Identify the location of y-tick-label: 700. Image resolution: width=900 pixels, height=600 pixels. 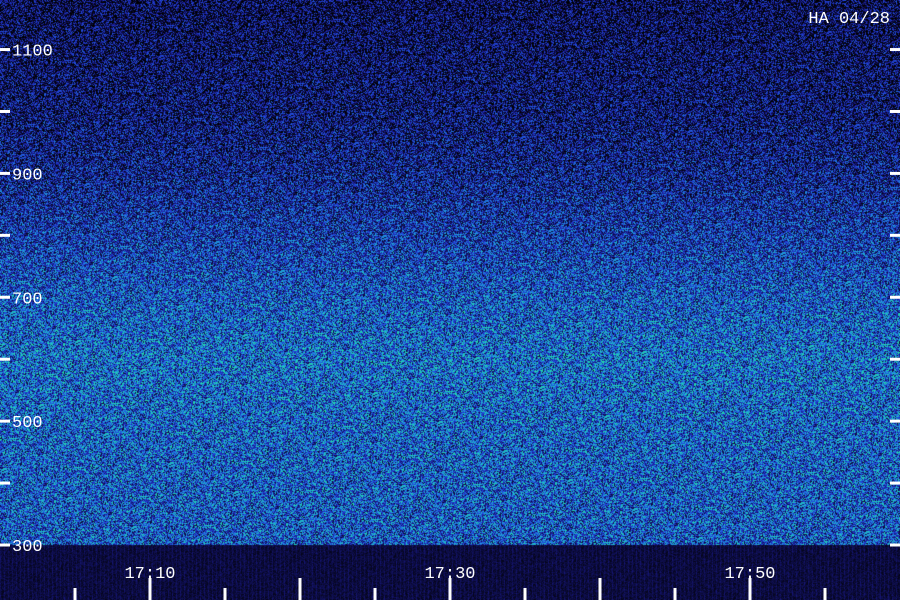
(27, 299).